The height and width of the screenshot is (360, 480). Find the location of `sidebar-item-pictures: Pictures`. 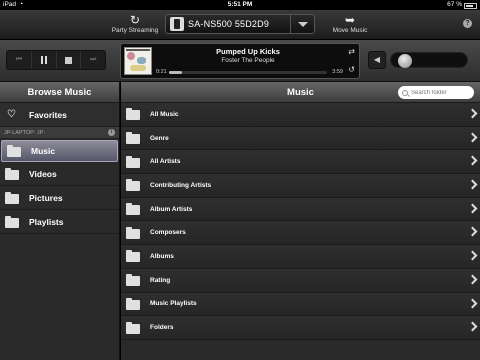

sidebar-item-pictures: Pictures is located at coordinates (59, 198).